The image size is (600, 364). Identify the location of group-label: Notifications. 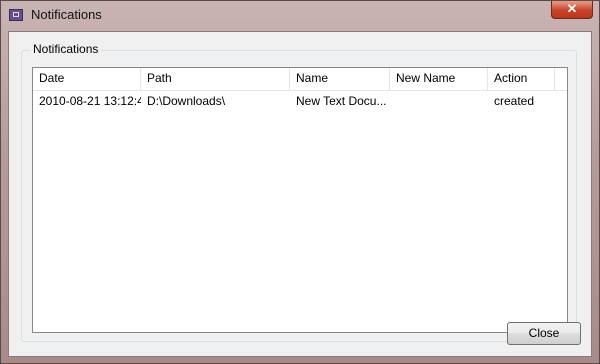
(66, 49).